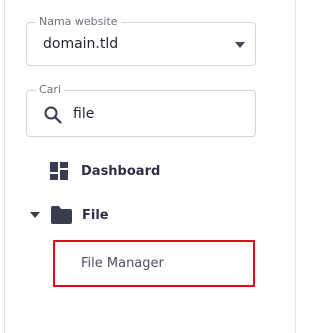 The image size is (320, 333). I want to click on search-label: Cari, so click(50, 90).